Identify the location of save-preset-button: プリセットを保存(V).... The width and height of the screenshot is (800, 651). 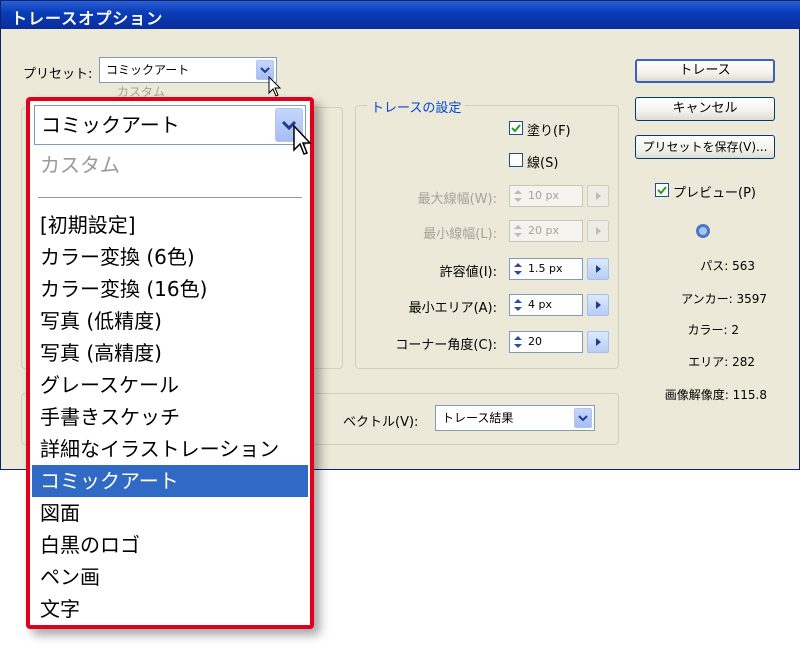
(705, 147).